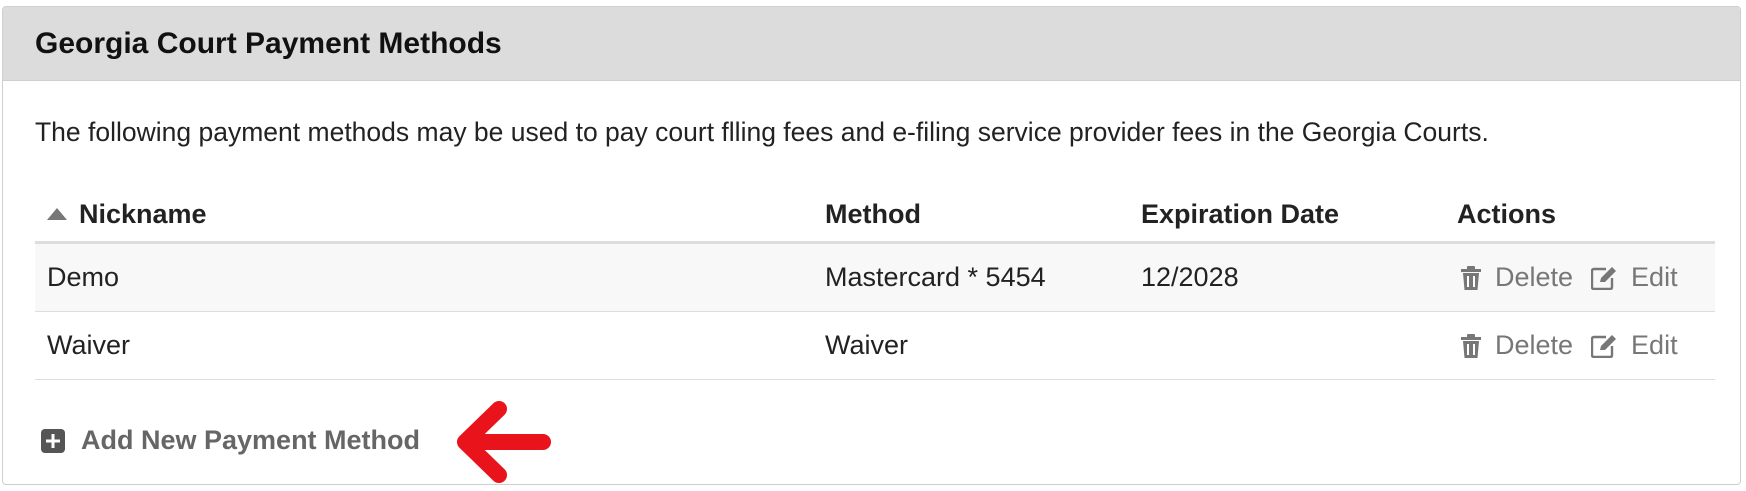  I want to click on column-header-nickname: Nickname, so click(121, 214).